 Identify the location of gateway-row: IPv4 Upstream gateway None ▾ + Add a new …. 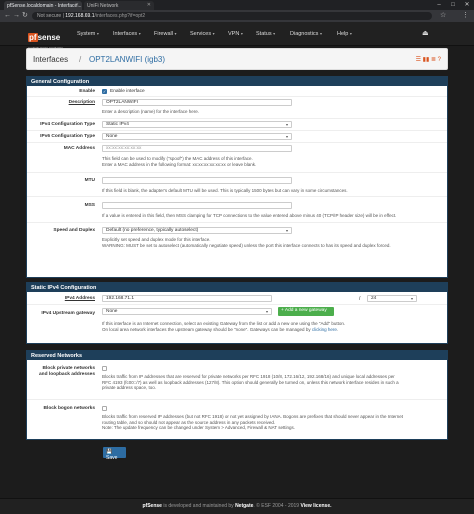
(237, 325).